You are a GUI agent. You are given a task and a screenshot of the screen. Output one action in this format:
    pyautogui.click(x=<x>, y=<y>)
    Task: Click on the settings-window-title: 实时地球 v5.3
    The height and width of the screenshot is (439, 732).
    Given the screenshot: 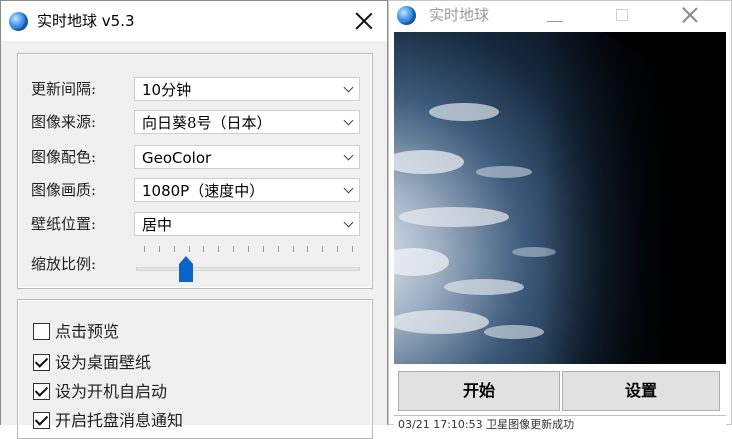 What is the action you would take?
    pyautogui.click(x=86, y=21)
    